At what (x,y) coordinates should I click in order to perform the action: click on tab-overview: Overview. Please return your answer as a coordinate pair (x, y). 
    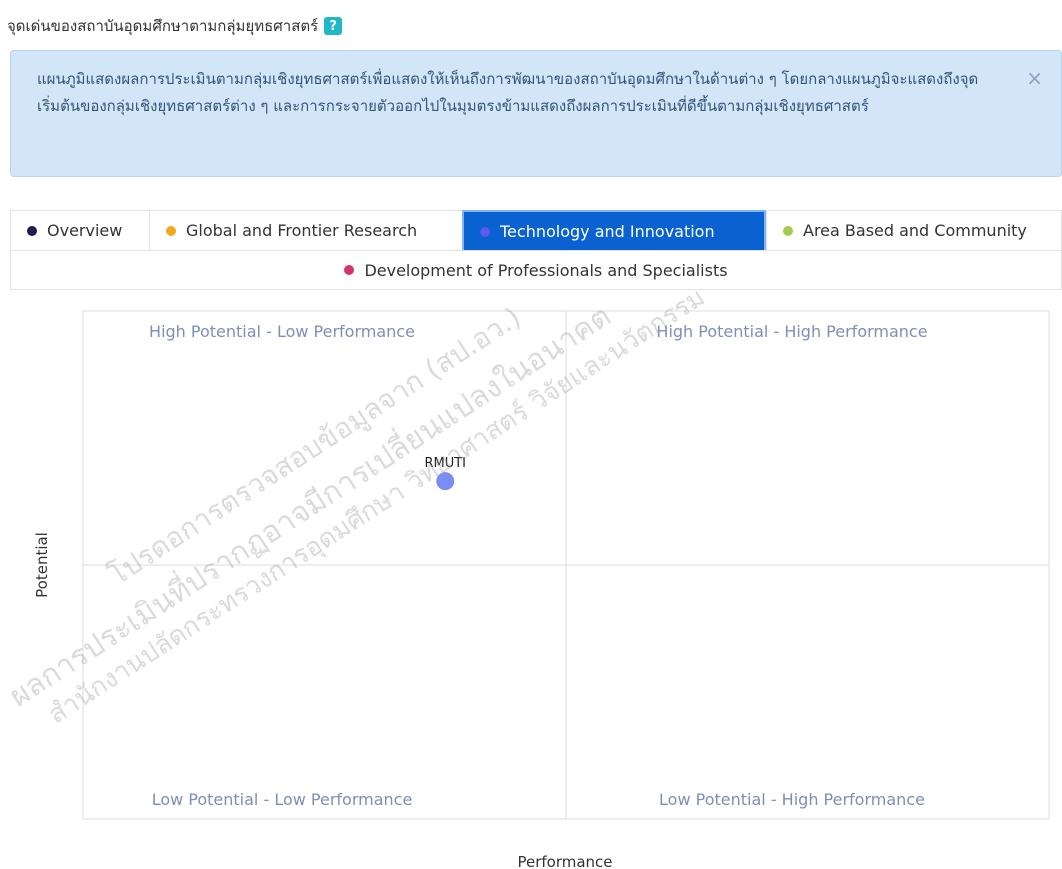
    Looking at the image, I should click on (80, 230).